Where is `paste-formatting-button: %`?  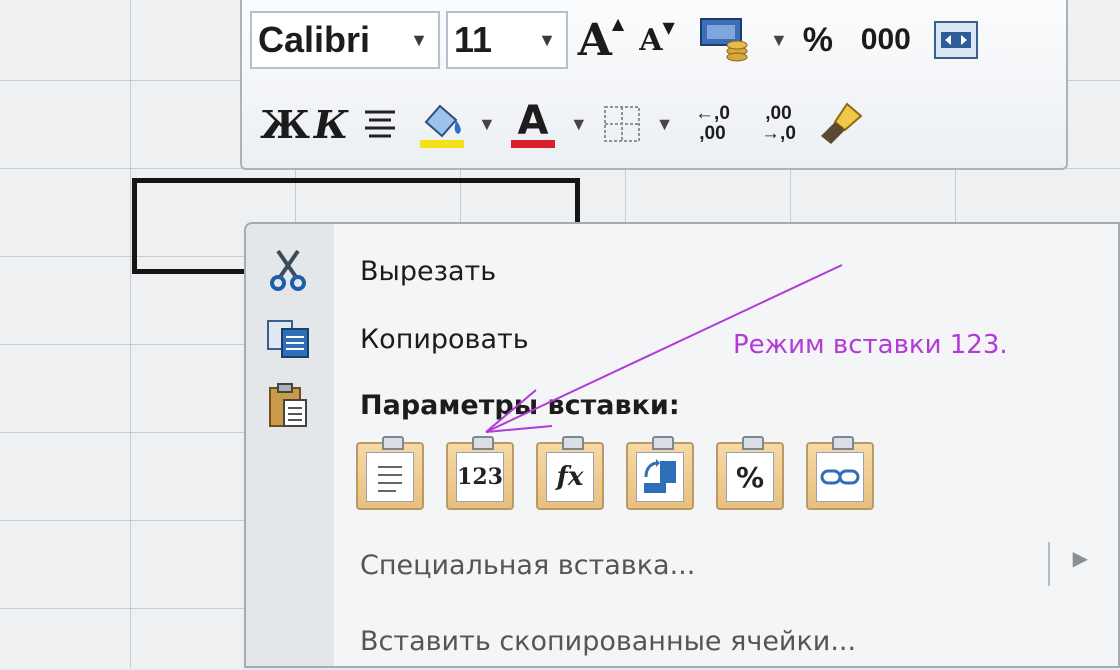
paste-formatting-button: % is located at coordinates (750, 473).